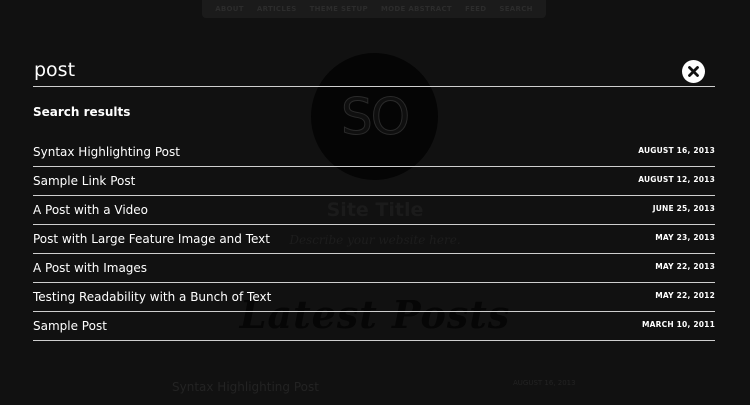  Describe the element at coordinates (685, 237) in the screenshot. I see `result-date: MAY 23, 2013` at that location.